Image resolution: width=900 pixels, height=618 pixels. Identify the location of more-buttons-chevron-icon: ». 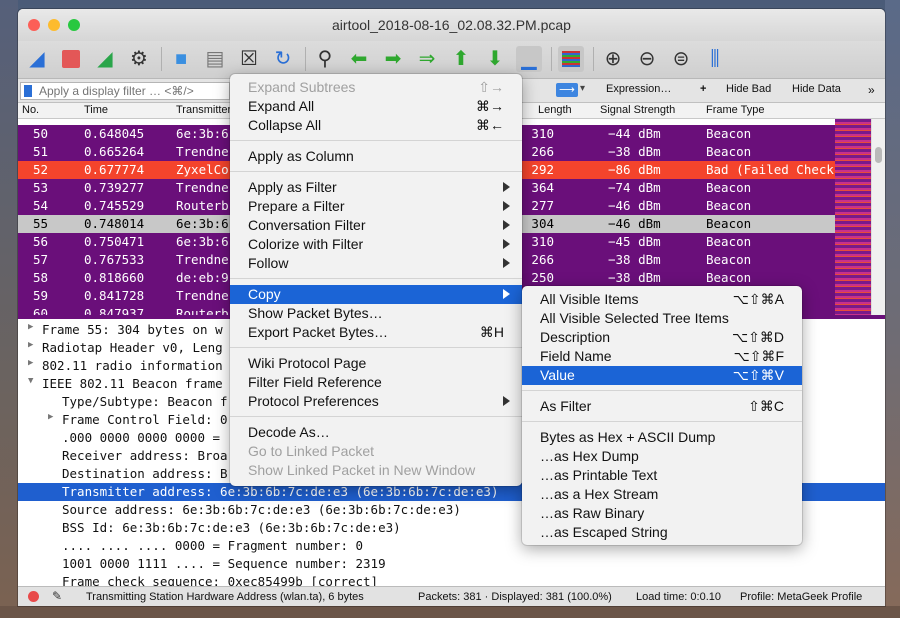
(871, 90).